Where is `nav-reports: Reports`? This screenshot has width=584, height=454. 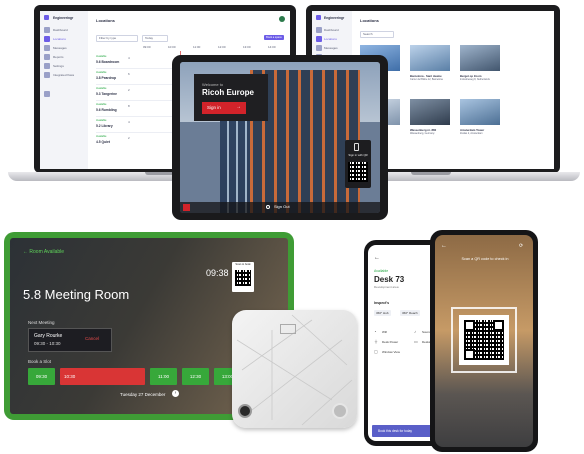 nav-reports: Reports is located at coordinates (58, 57).